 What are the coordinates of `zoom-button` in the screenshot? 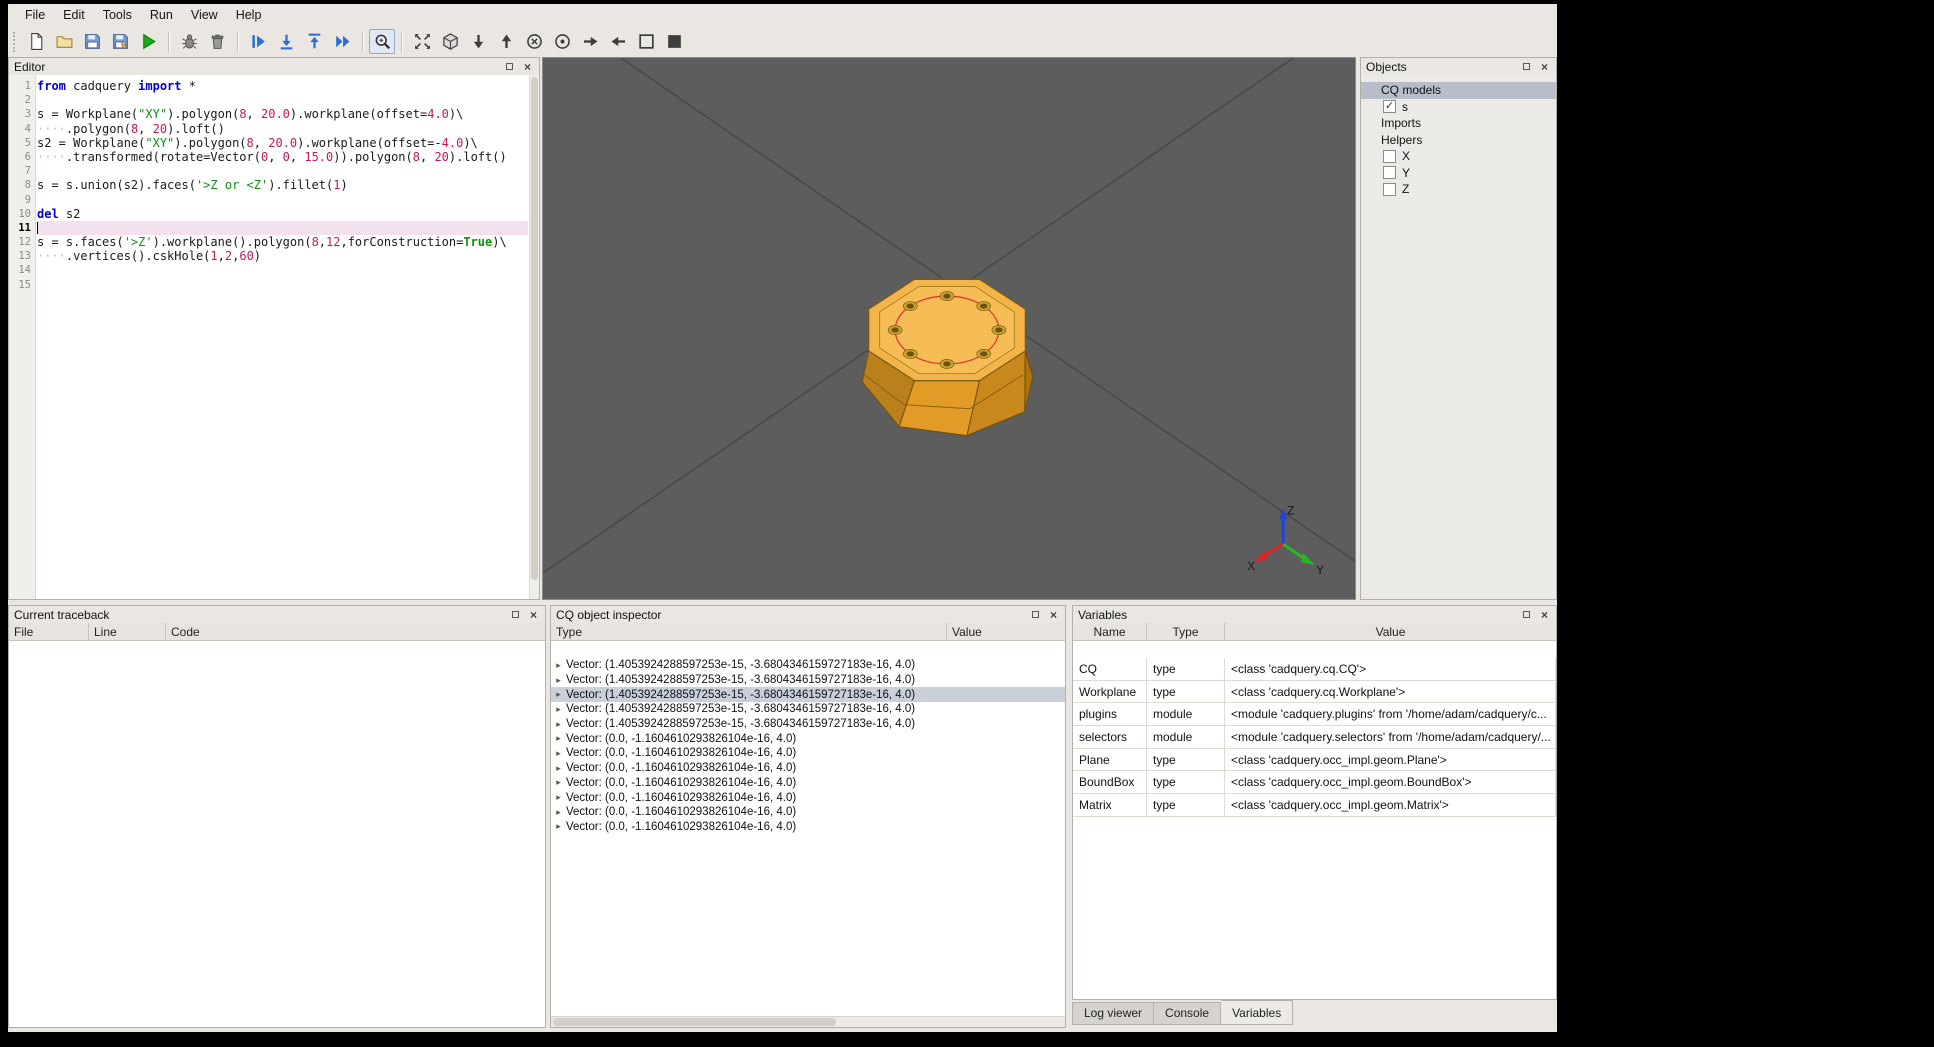 It's located at (382, 41).